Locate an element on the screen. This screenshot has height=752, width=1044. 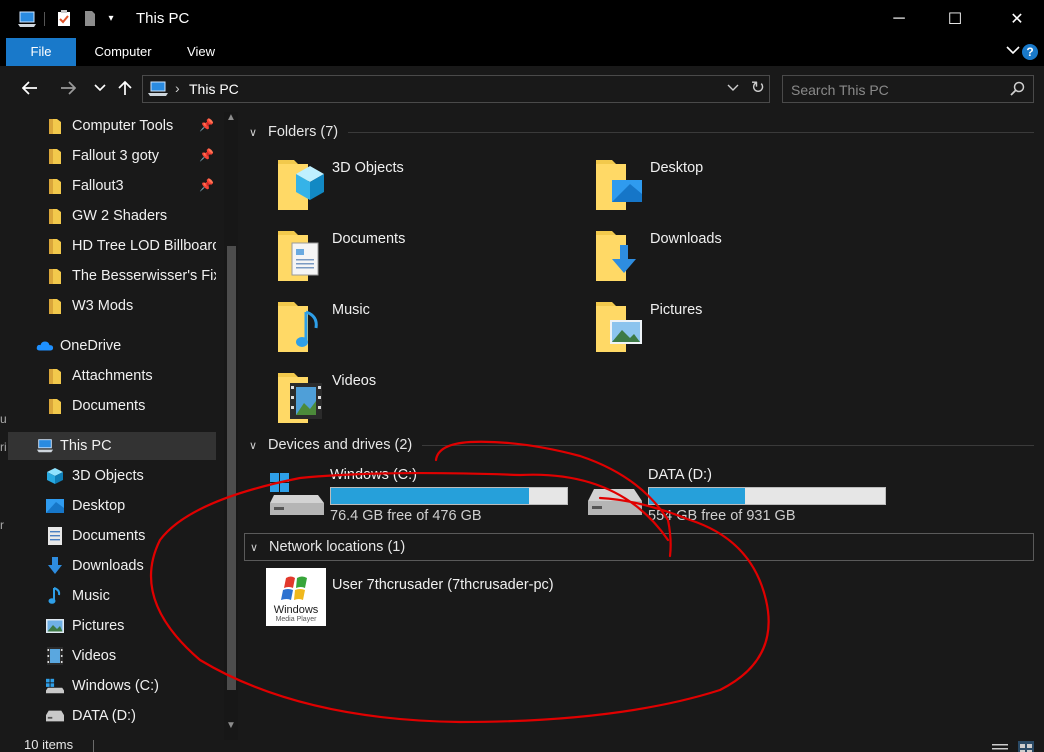
new-folder-icon is located at coordinates (90, 18).